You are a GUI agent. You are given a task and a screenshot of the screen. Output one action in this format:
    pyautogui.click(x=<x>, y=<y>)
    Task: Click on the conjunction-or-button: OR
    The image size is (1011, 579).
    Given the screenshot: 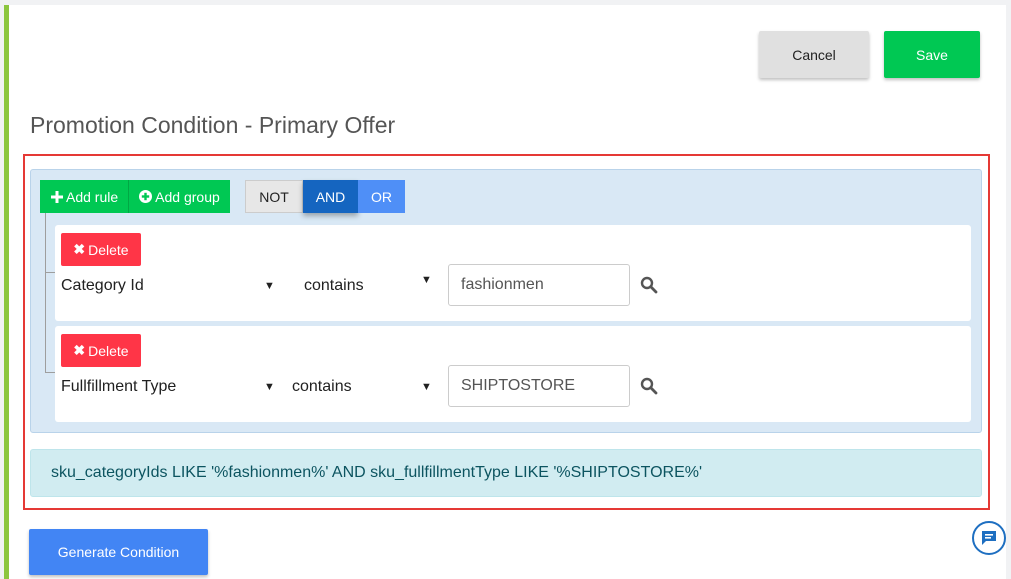 What is the action you would take?
    pyautogui.click(x=381, y=196)
    